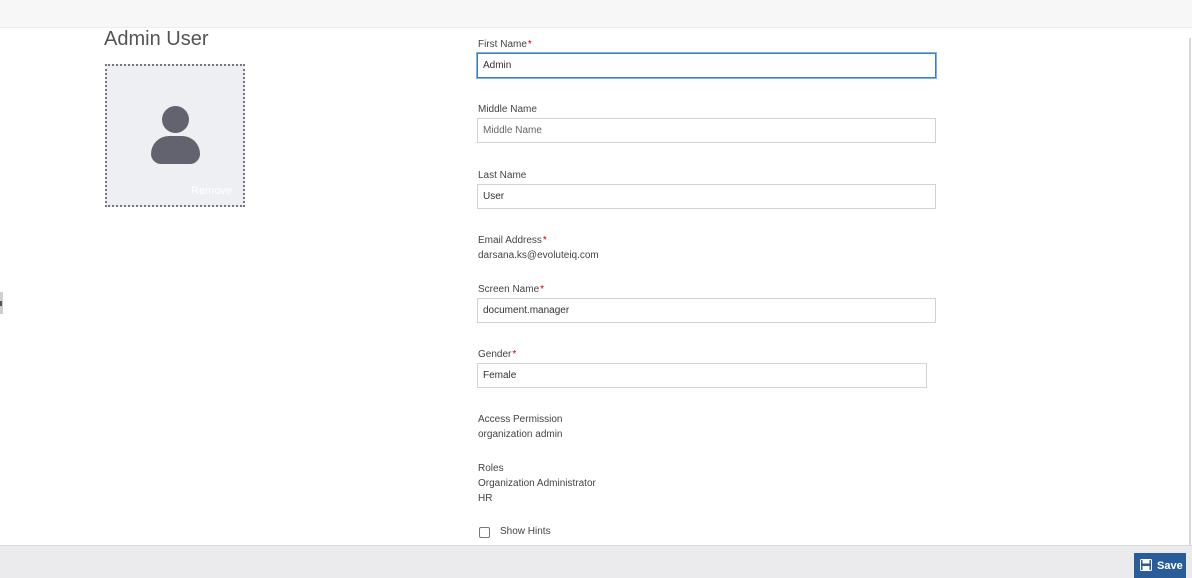 The height and width of the screenshot is (578, 1192). I want to click on first-name-label: First Name*, so click(505, 44).